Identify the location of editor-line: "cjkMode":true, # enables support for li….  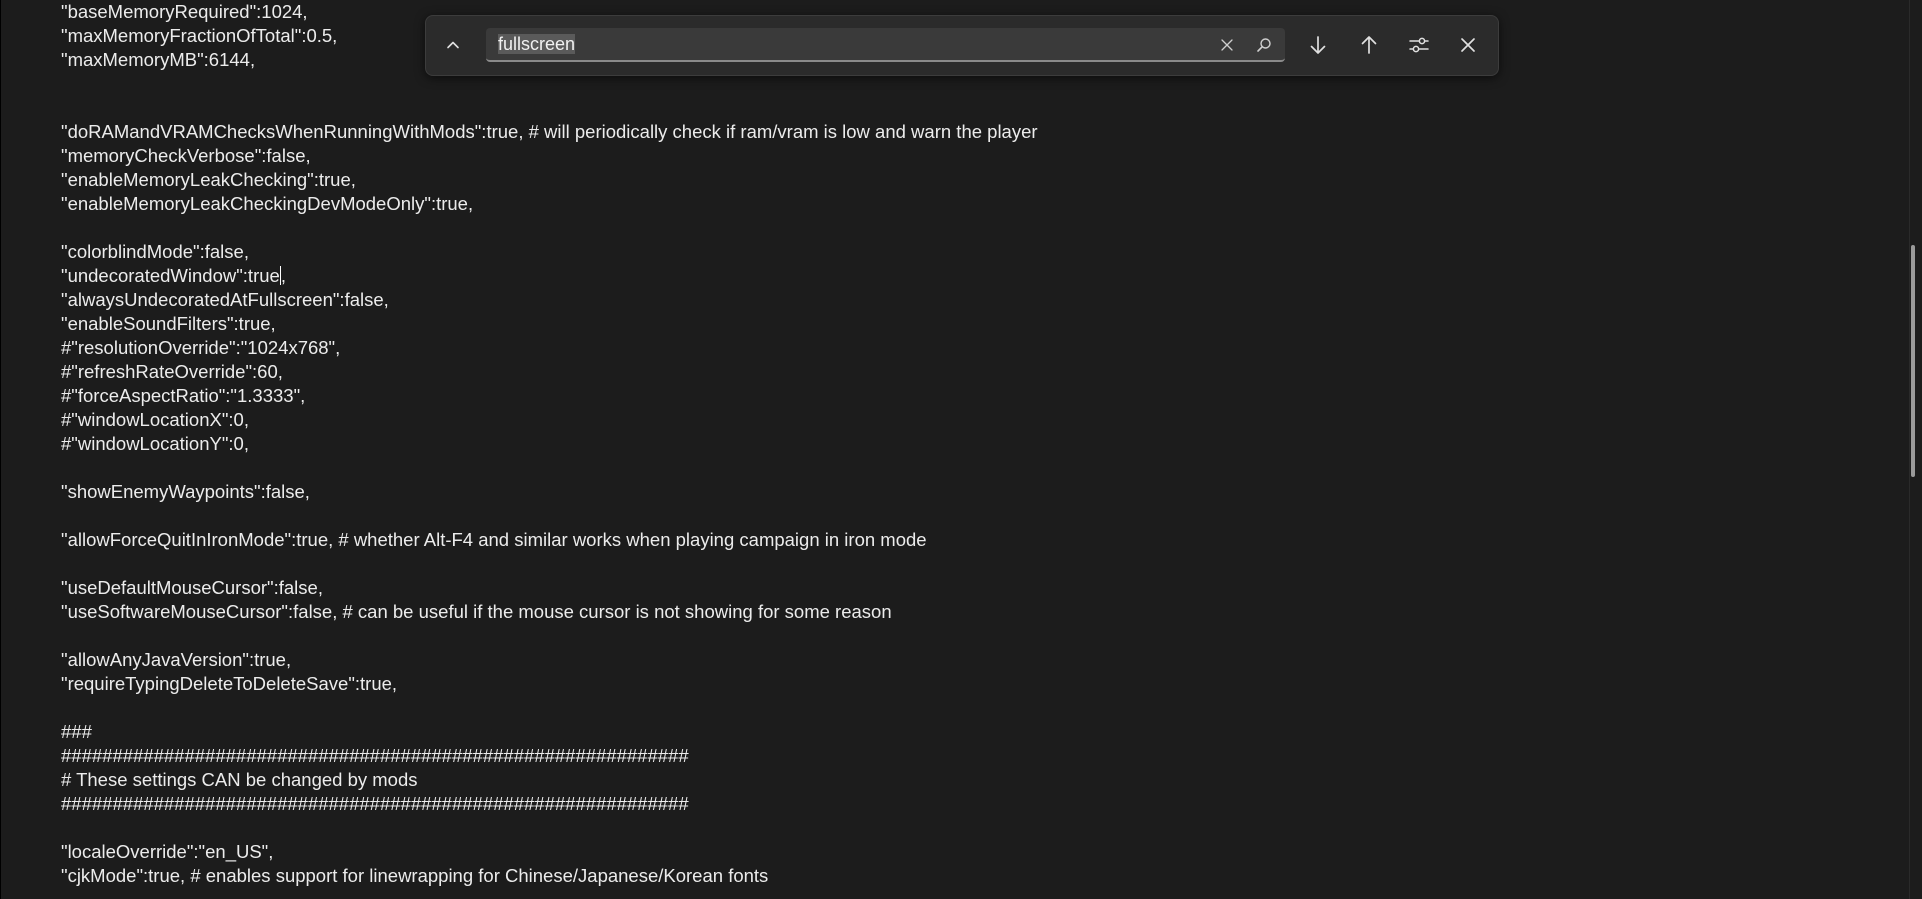
(965, 876).